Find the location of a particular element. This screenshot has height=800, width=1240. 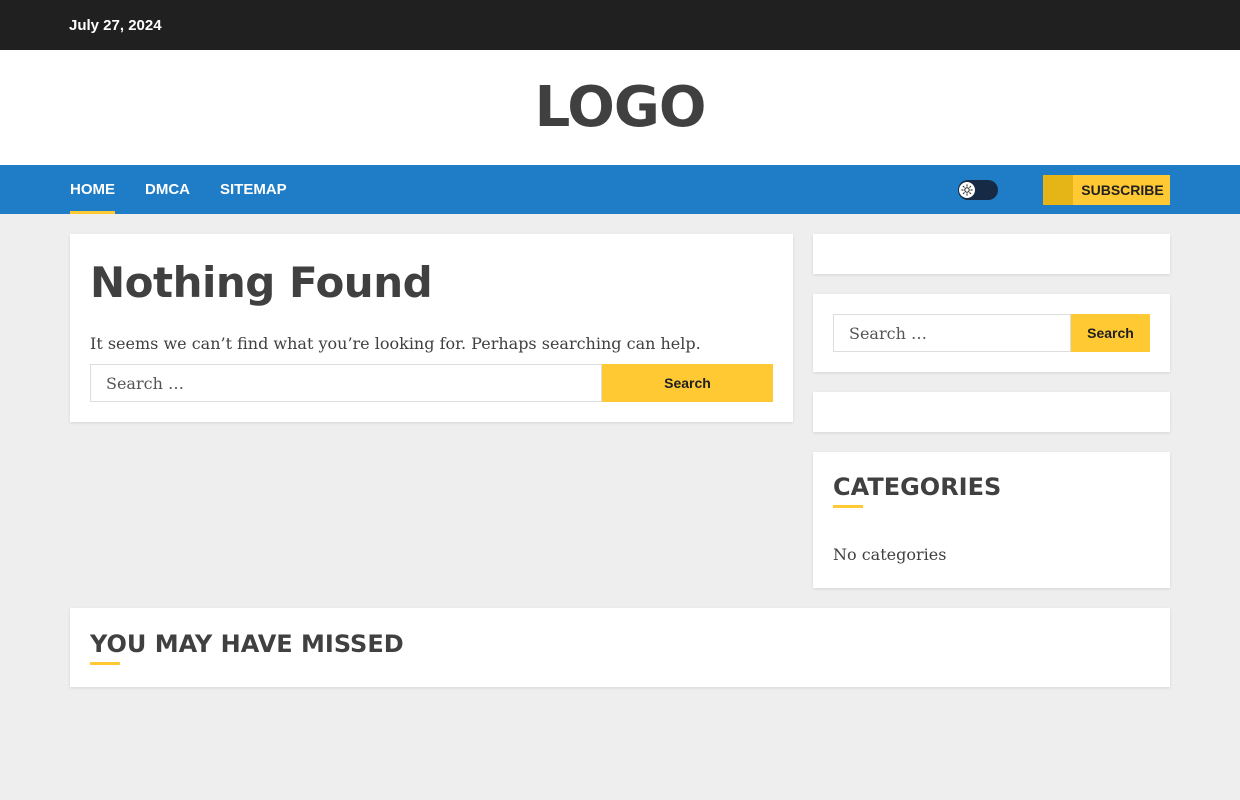

site-header: LOGO is located at coordinates (620, 107).